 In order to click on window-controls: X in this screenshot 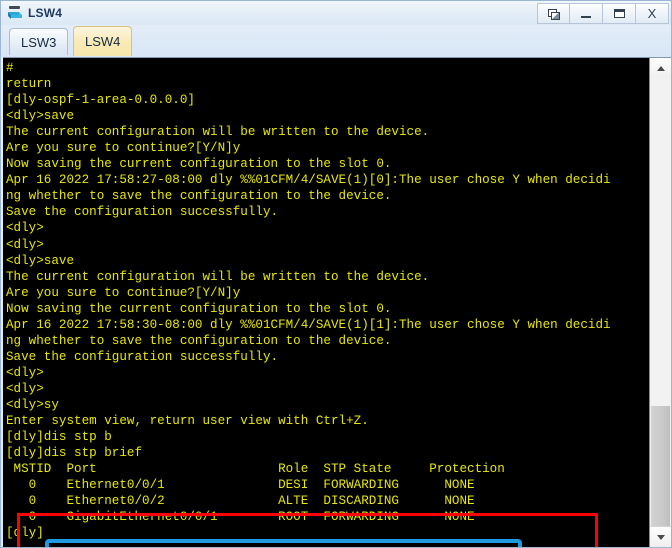, I will do `click(603, 13)`.